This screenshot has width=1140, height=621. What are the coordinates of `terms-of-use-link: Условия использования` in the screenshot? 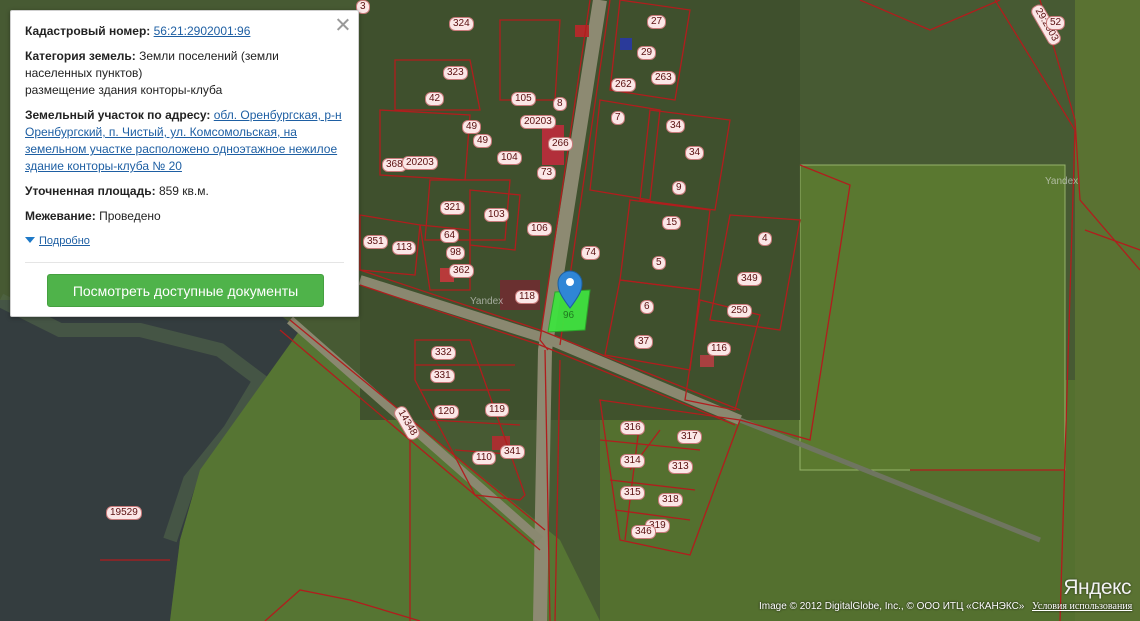 It's located at (1082, 606).